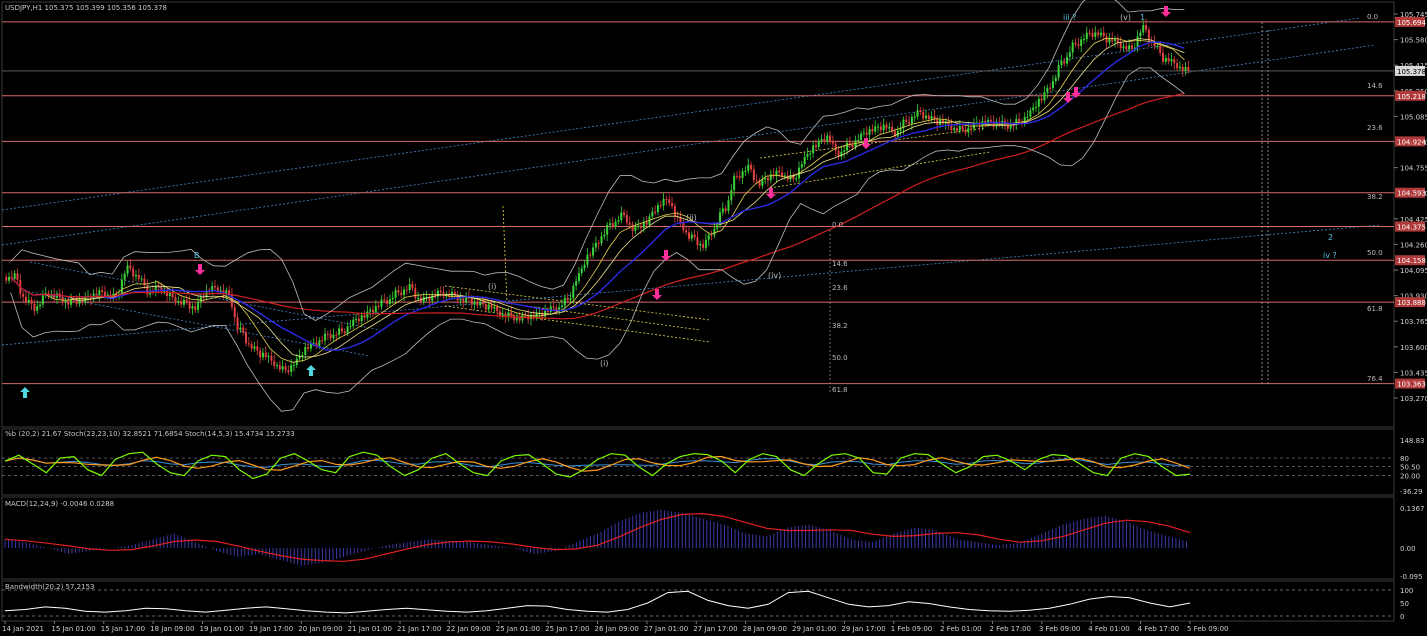 This screenshot has height=636, width=1427. Describe the element at coordinates (1411, 385) in the screenshot. I see `price-tag-label: 103.363` at that location.